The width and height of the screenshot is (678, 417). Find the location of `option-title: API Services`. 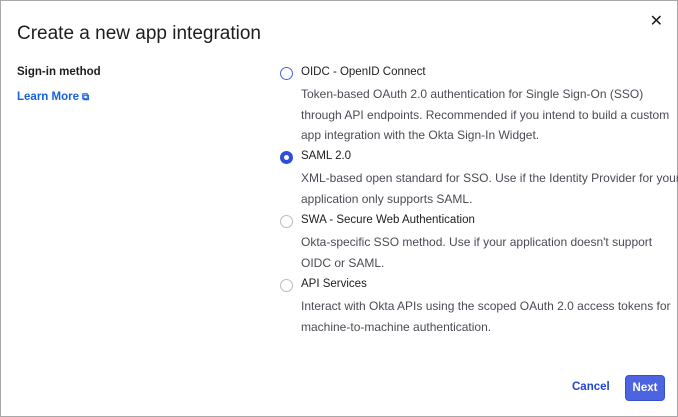

option-title: API Services is located at coordinates (334, 284).